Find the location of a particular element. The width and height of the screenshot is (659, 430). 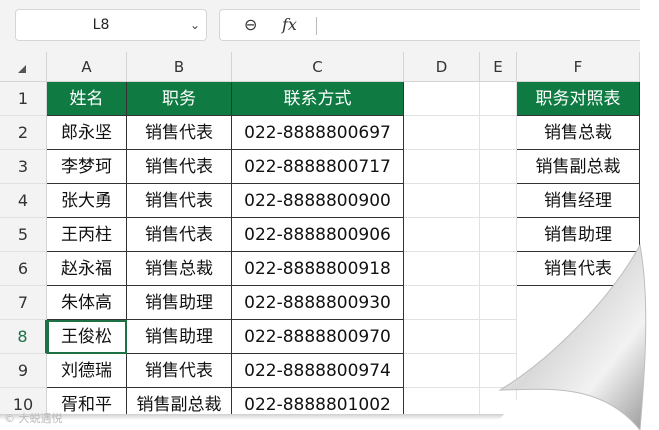

lookup-cell: 销售助理 is located at coordinates (578, 235).